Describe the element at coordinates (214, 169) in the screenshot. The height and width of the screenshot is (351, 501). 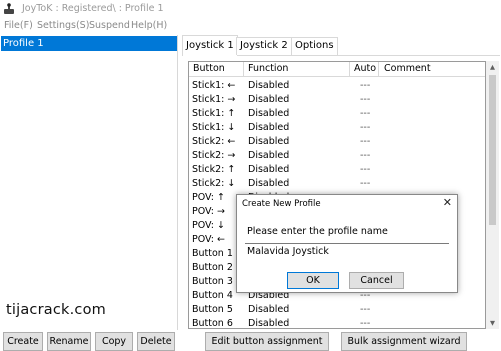
I see `row-button-cell: Stick2: ↑` at that location.